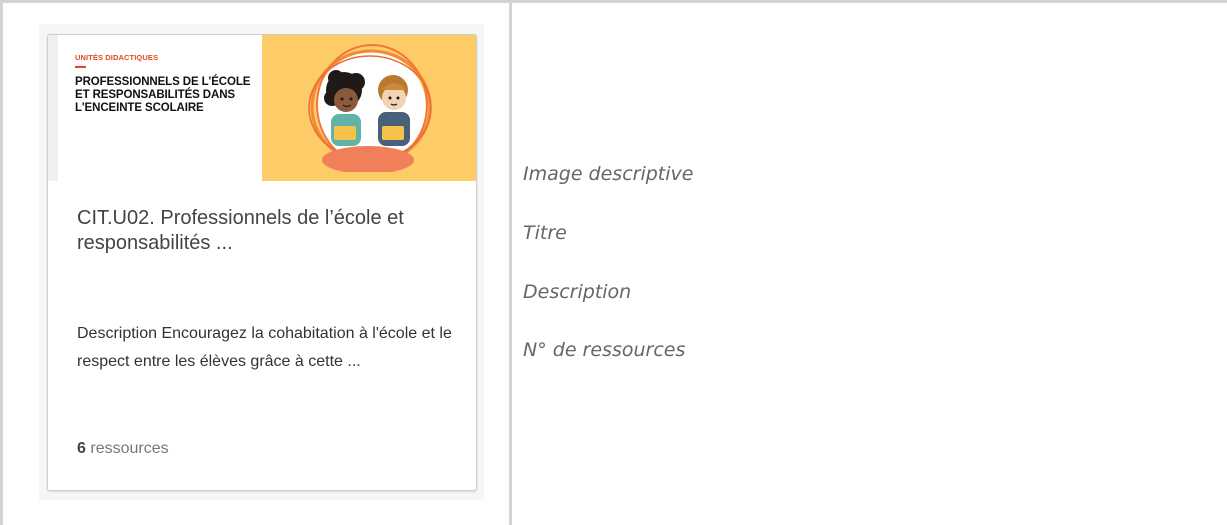  I want to click on legend-item-description: Description, so click(577, 292).